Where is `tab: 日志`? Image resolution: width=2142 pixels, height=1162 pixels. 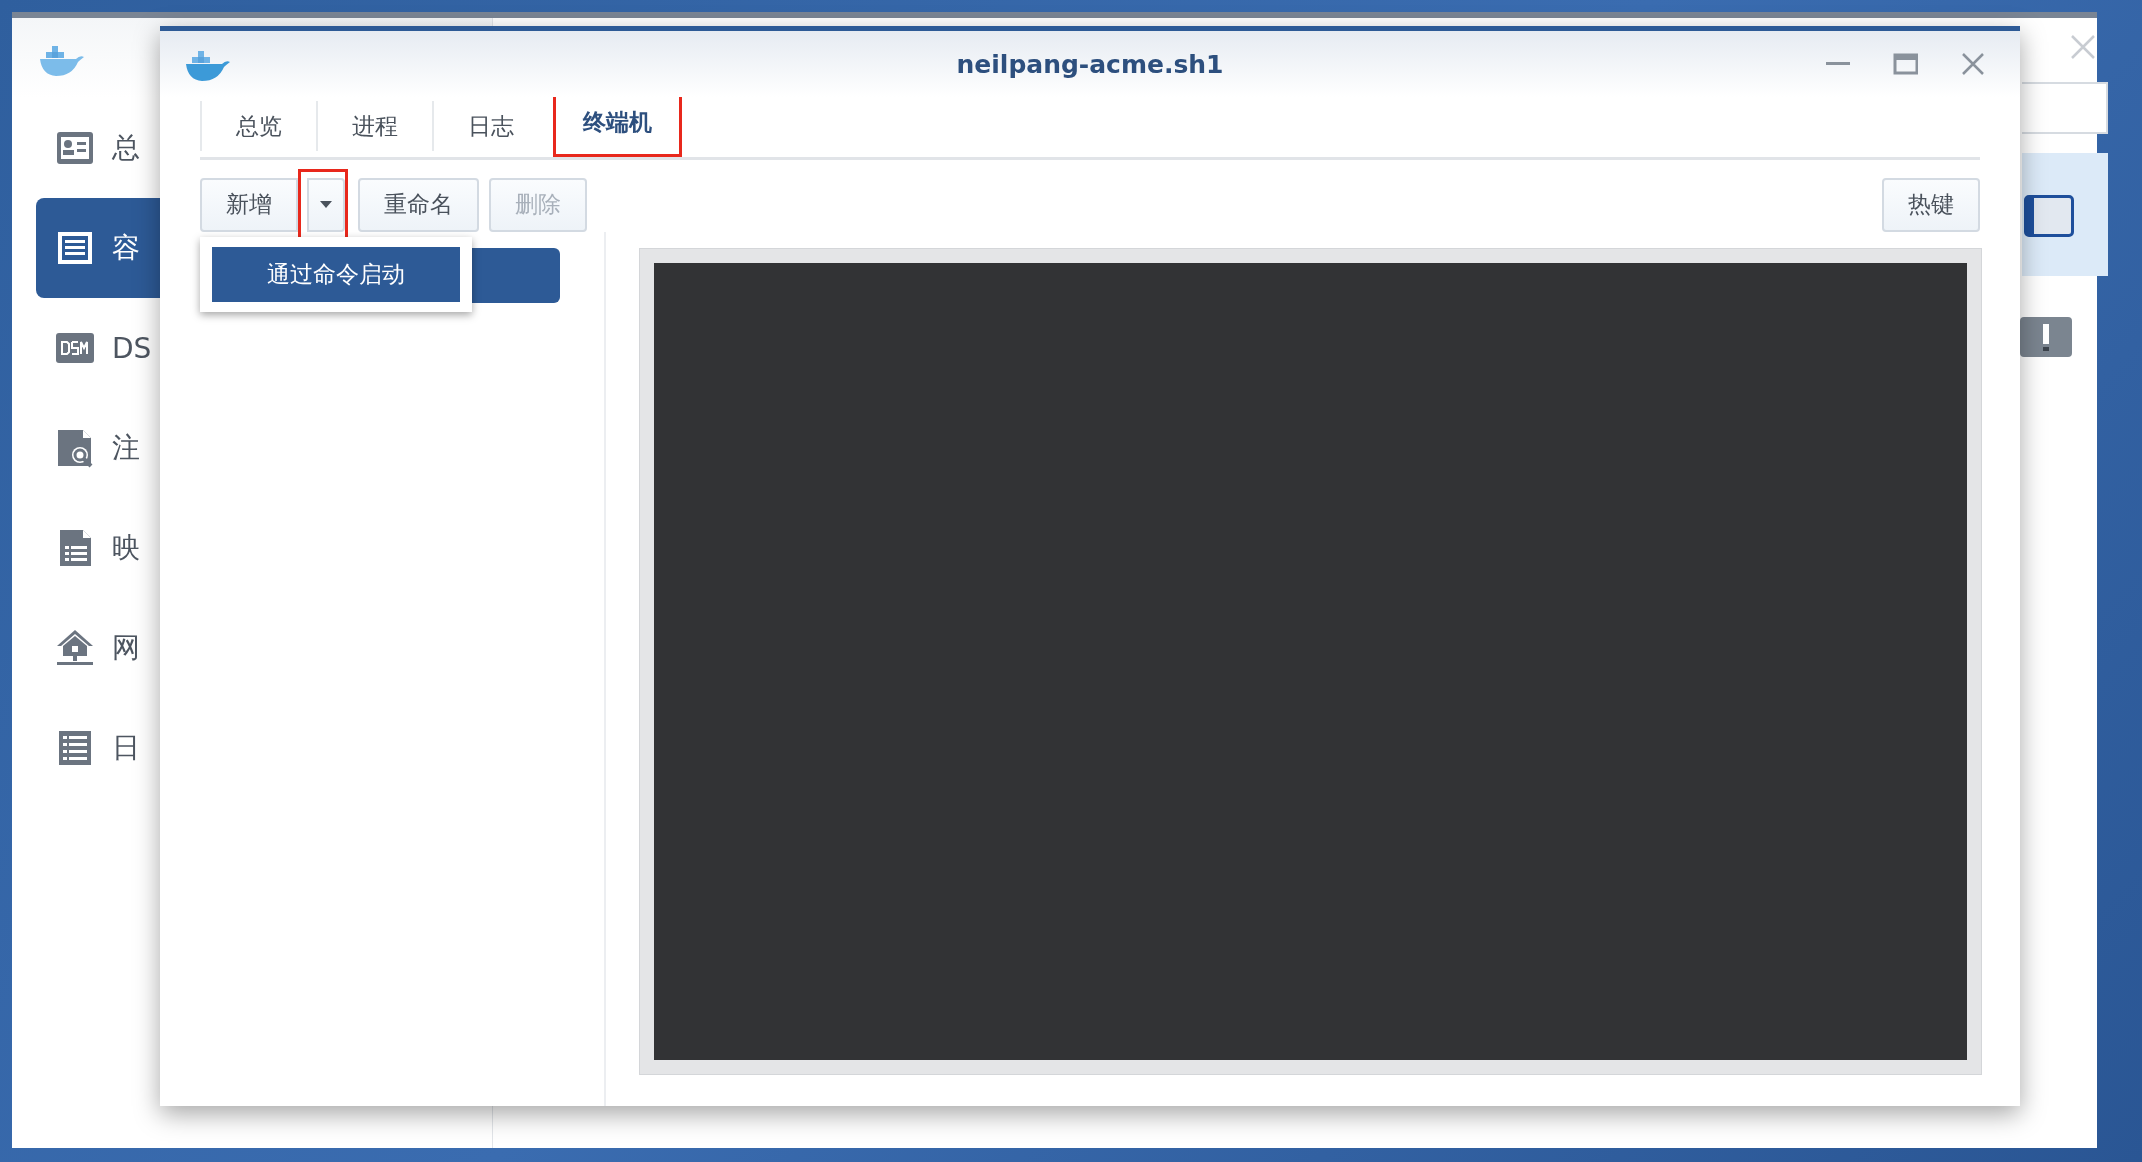 tab: 日志 is located at coordinates (490, 126).